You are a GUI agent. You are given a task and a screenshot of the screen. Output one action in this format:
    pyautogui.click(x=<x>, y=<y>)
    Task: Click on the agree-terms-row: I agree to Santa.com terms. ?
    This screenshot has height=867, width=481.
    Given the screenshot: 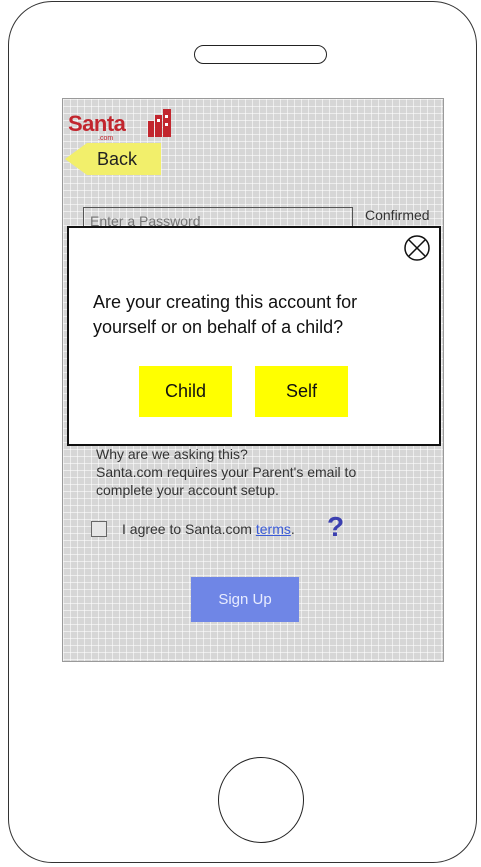 What is the action you would take?
    pyautogui.click(x=241, y=528)
    